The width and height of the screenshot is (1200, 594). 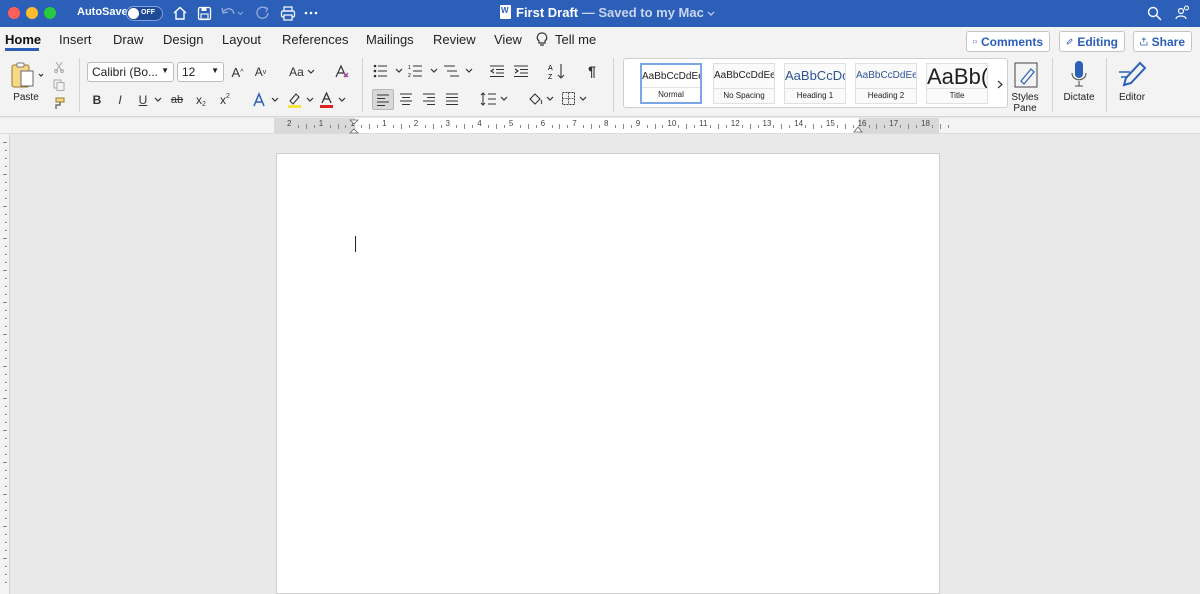 What do you see at coordinates (189, 72) in the screenshot?
I see `font-size-value: 12` at bounding box center [189, 72].